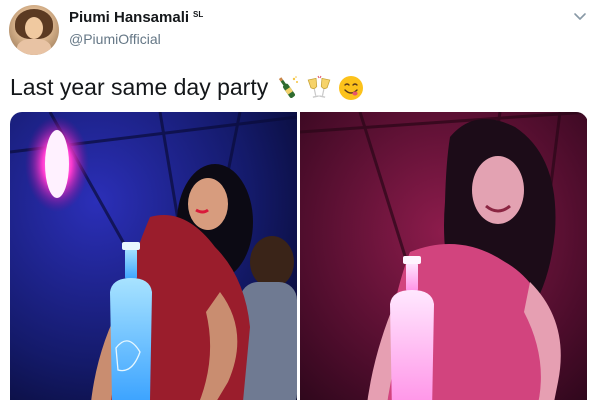 This screenshot has width=600, height=400. Describe the element at coordinates (139, 87) in the screenshot. I see `tweet-text-content: Last year same day party` at that location.